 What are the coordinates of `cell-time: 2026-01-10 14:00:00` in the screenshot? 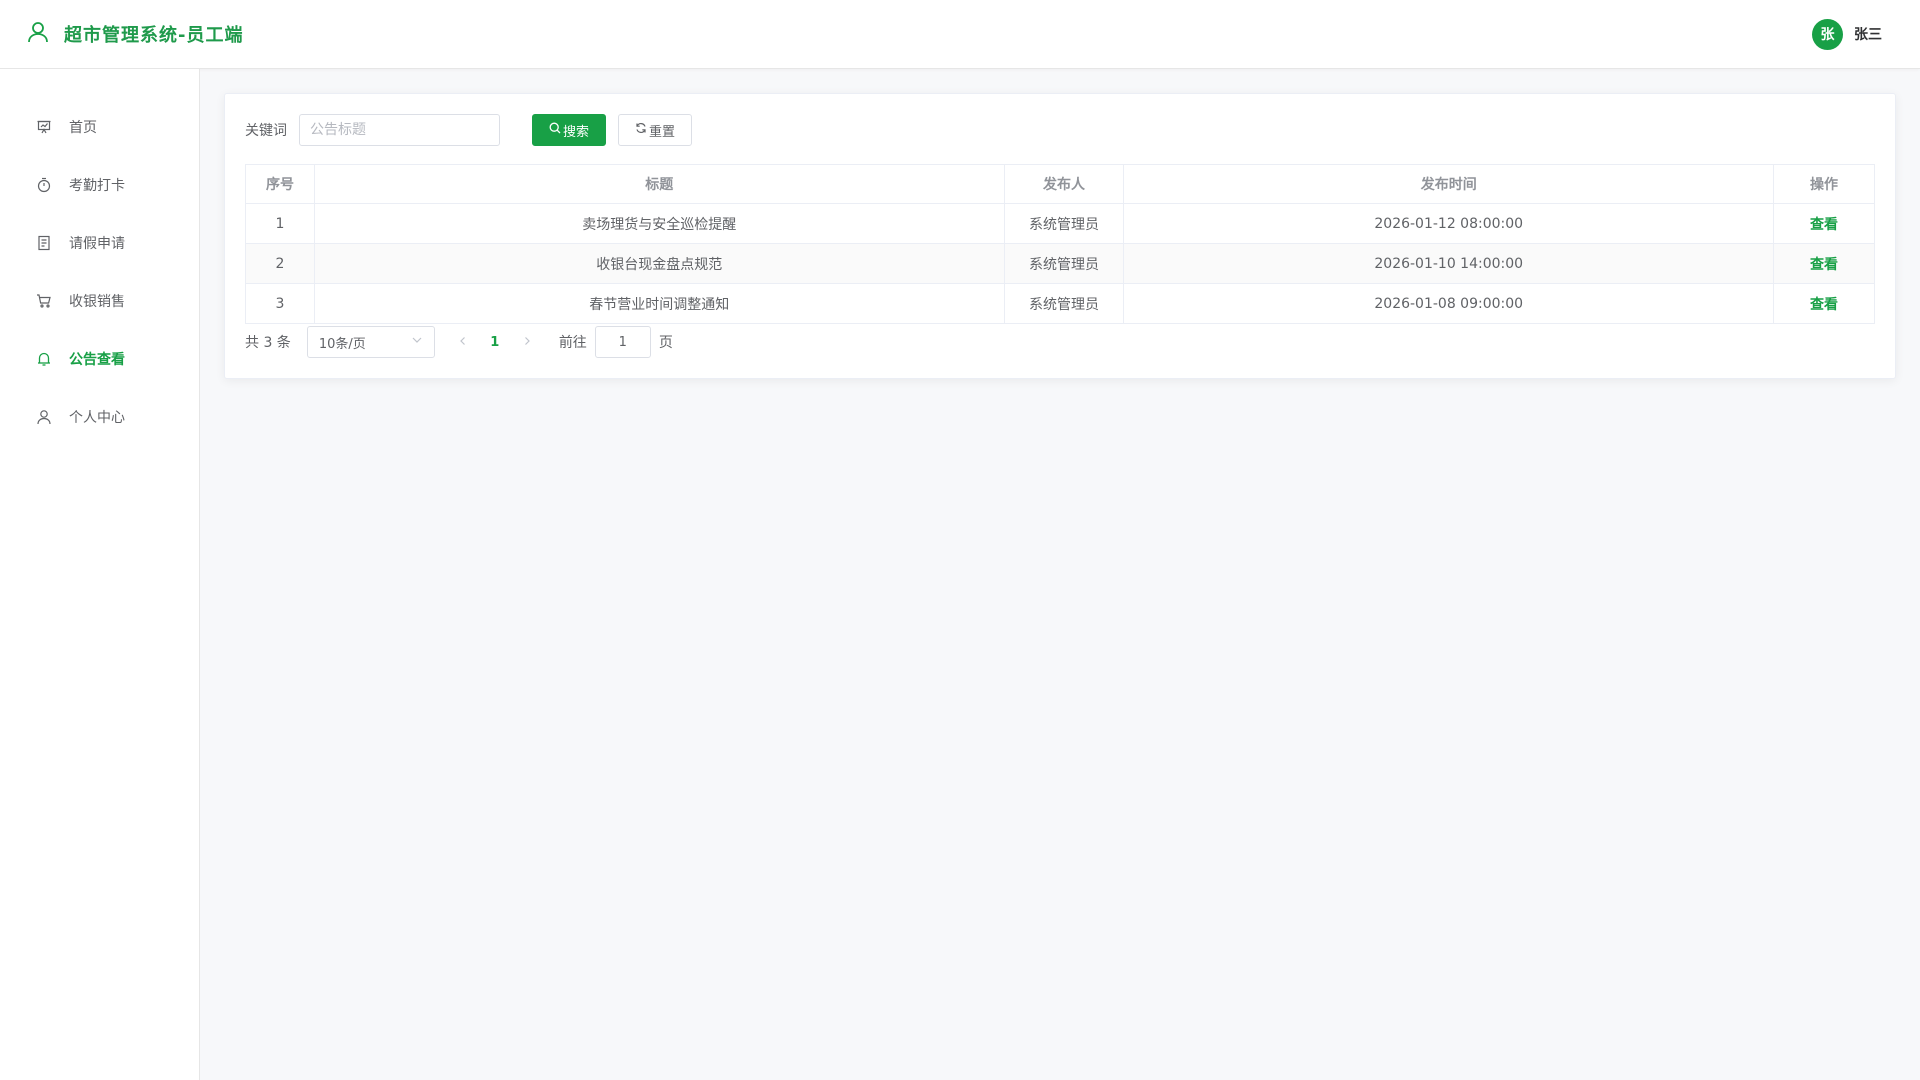 It's located at (1449, 263).